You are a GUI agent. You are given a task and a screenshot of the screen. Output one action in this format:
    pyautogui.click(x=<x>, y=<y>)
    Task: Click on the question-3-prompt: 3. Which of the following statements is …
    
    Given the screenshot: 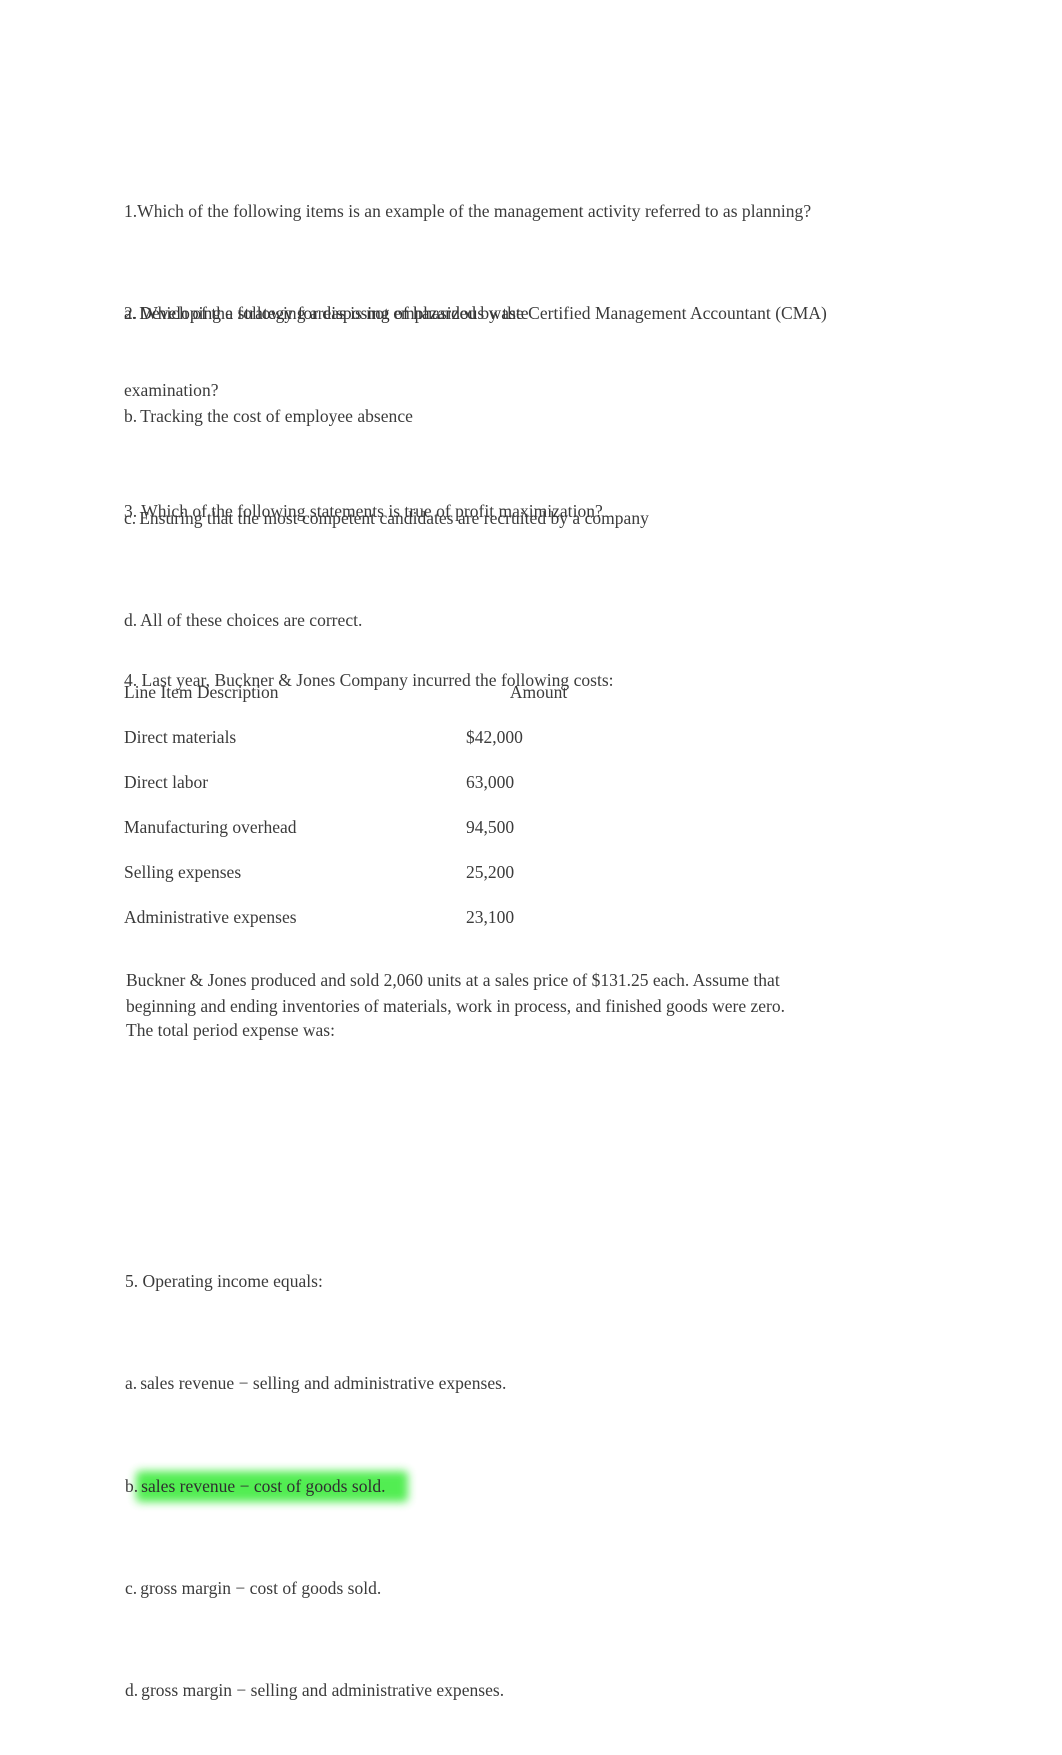 What is the action you would take?
    pyautogui.click(x=363, y=511)
    